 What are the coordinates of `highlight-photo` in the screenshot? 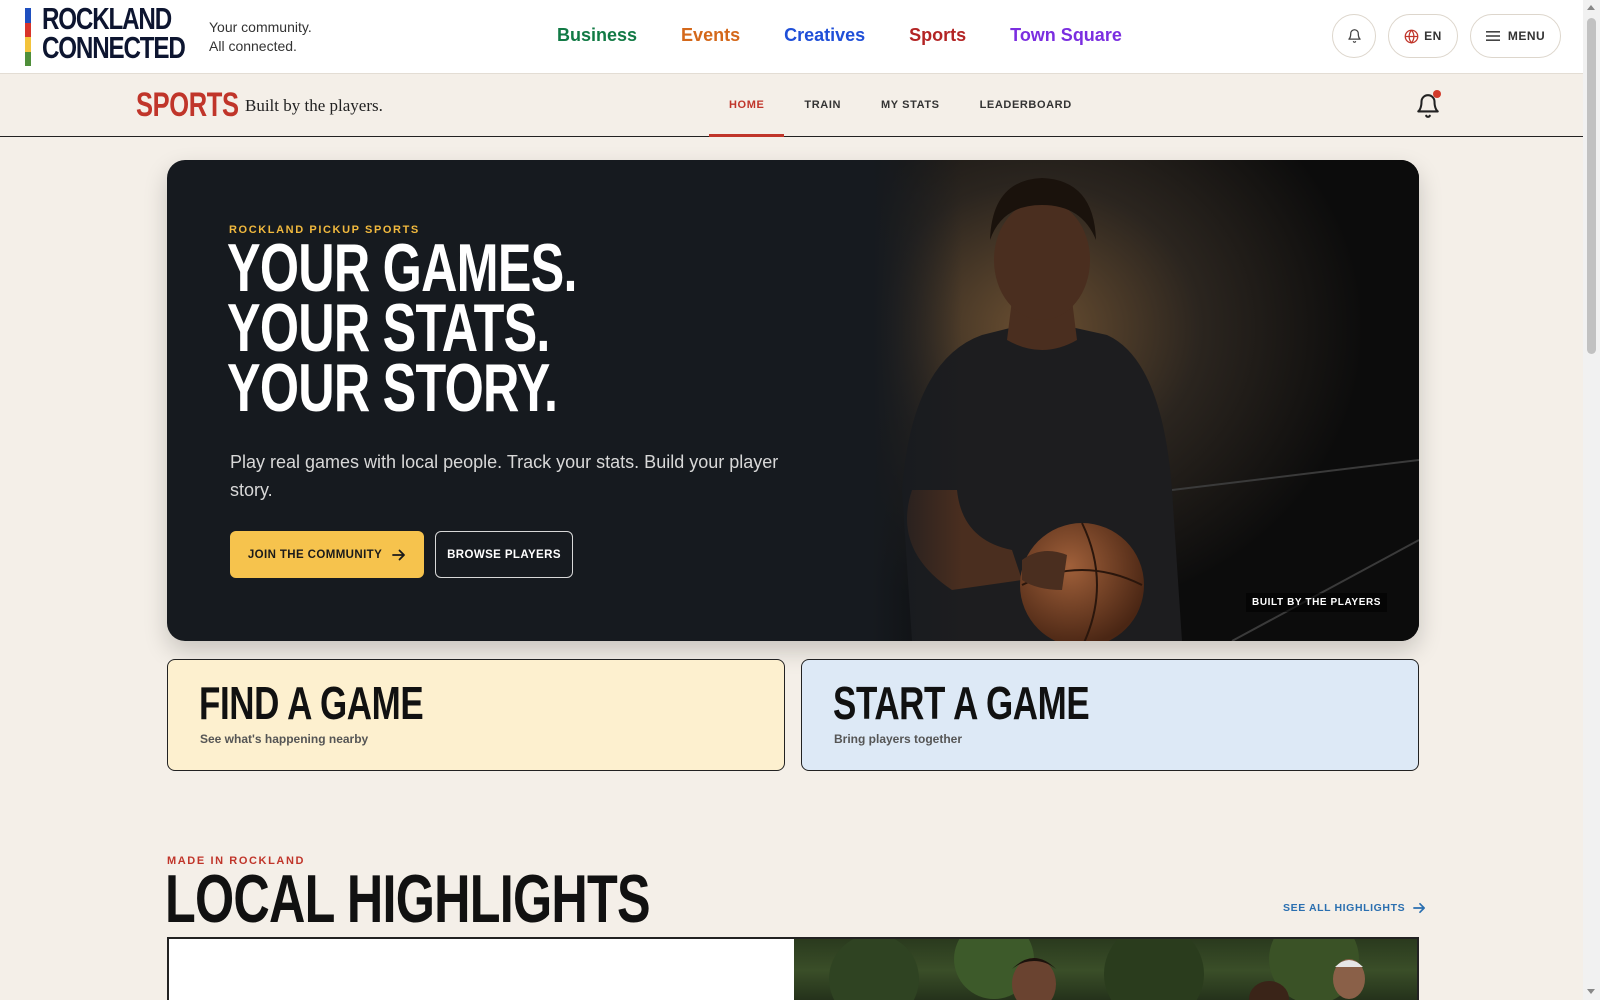 It's located at (1105, 969).